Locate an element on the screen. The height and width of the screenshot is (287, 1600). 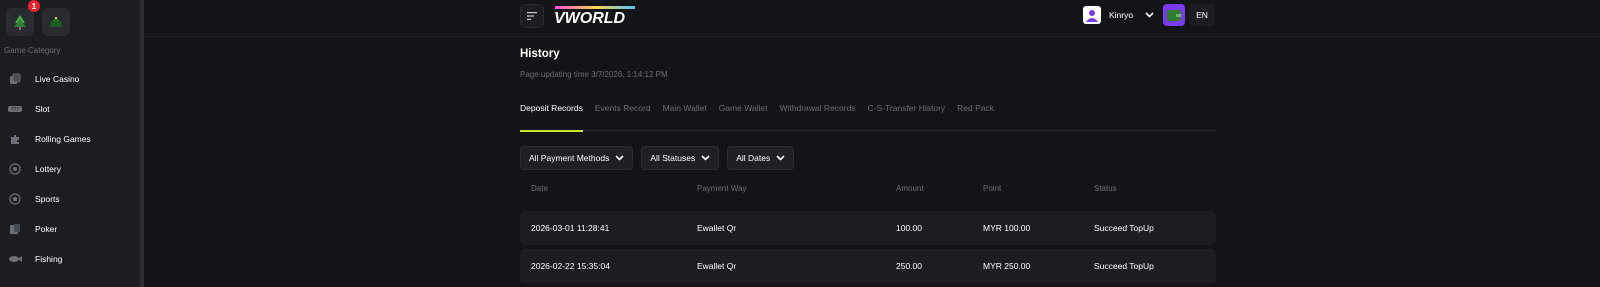
avatar is located at coordinates (1092, 15).